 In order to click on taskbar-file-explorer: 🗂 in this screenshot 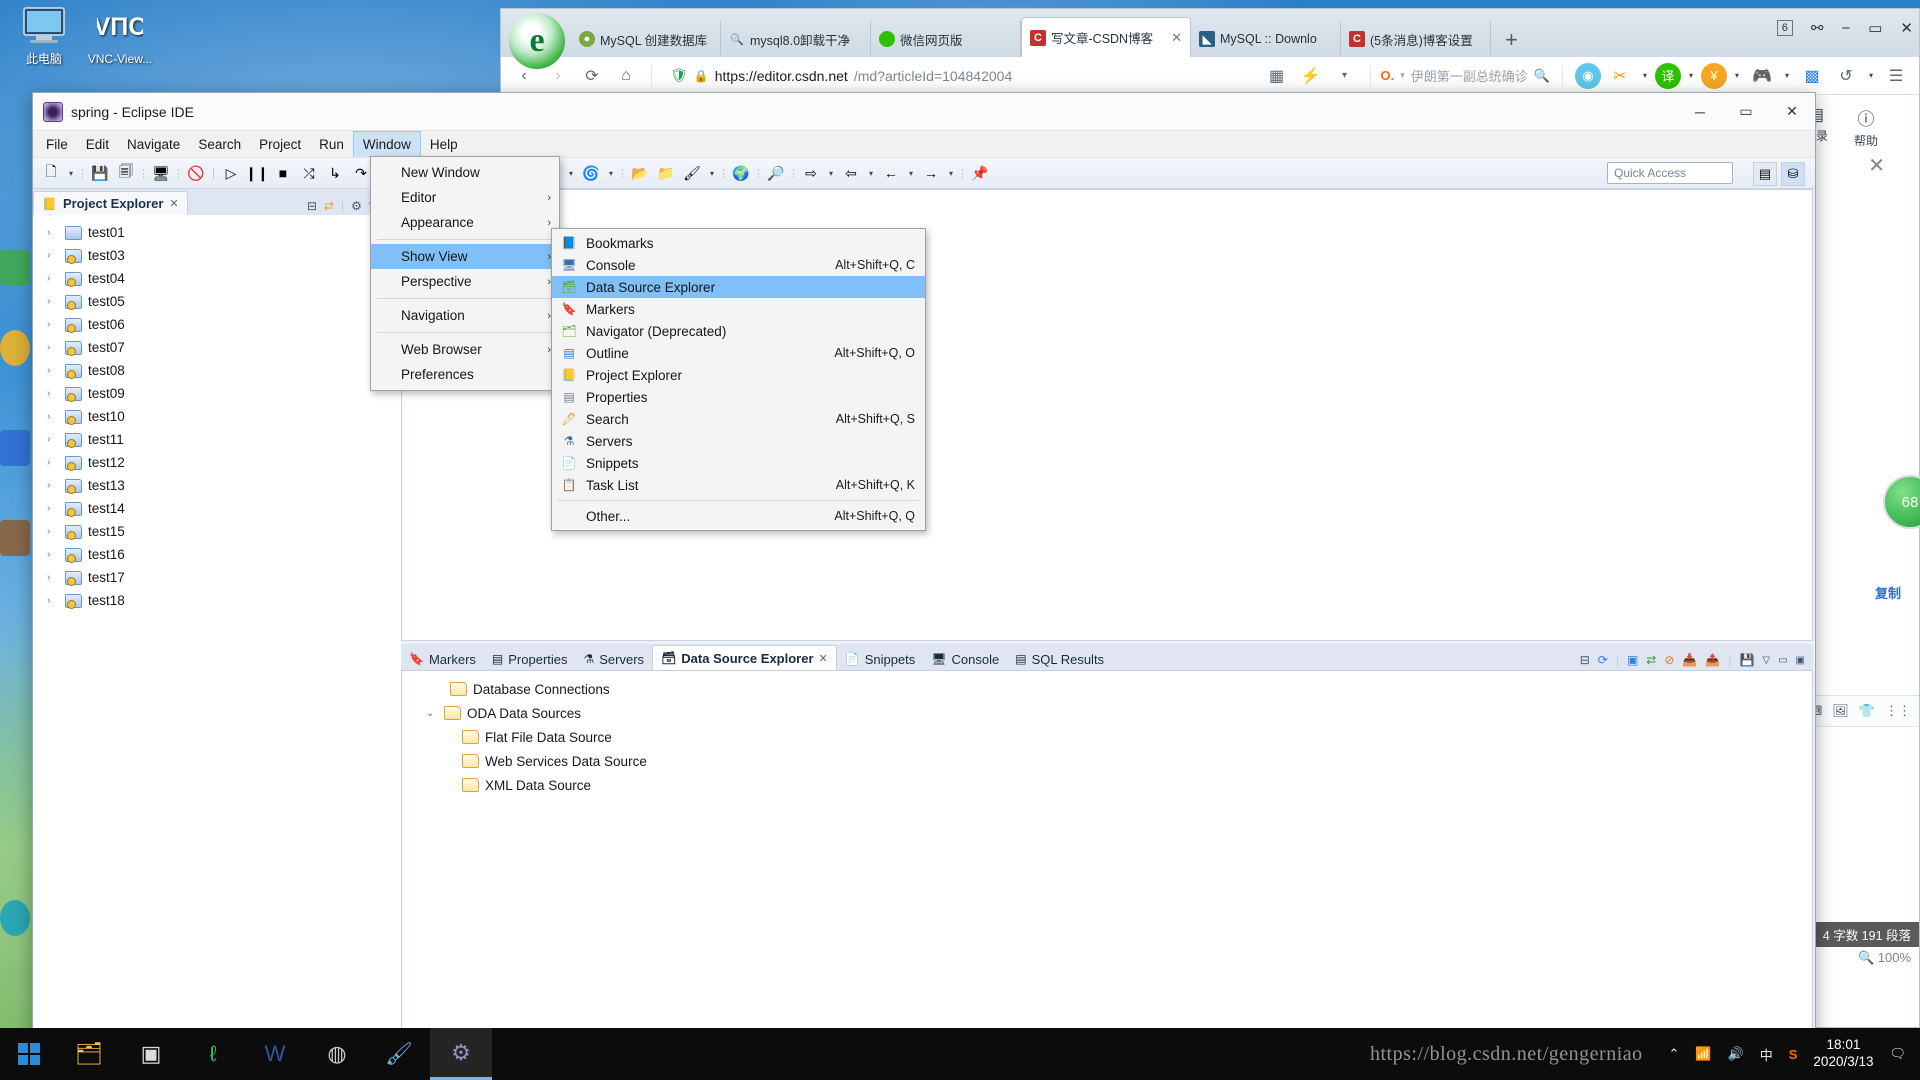, I will do `click(89, 1054)`.